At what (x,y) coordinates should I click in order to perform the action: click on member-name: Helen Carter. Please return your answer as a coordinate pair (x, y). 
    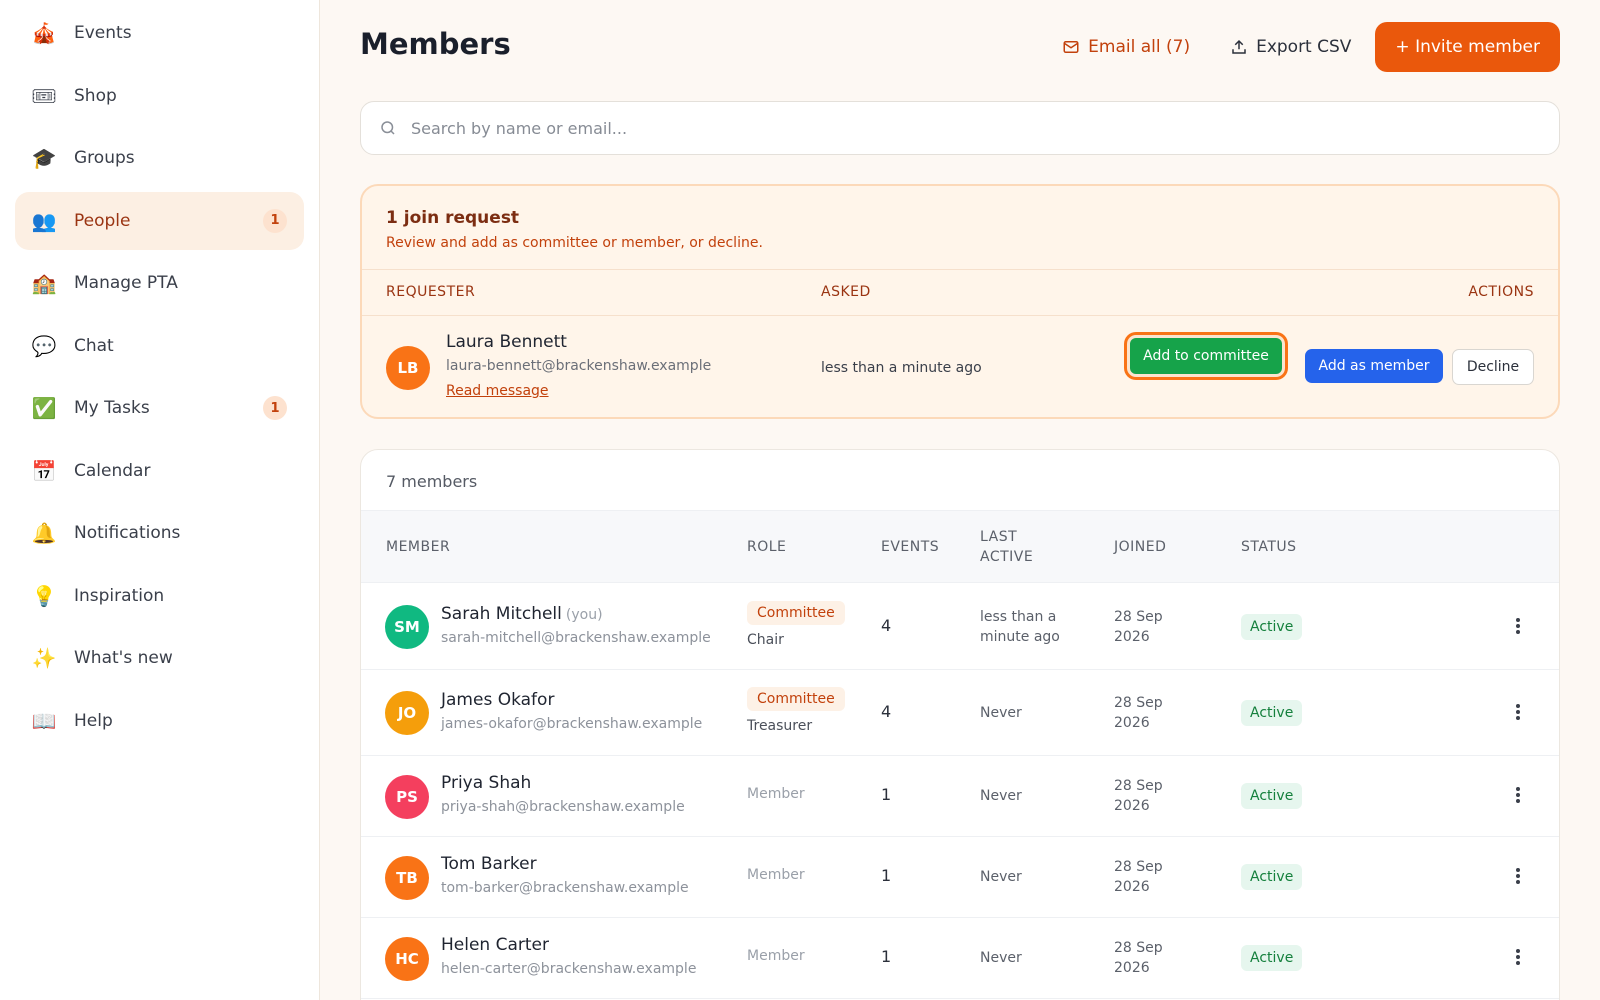
    Looking at the image, I should click on (495, 945).